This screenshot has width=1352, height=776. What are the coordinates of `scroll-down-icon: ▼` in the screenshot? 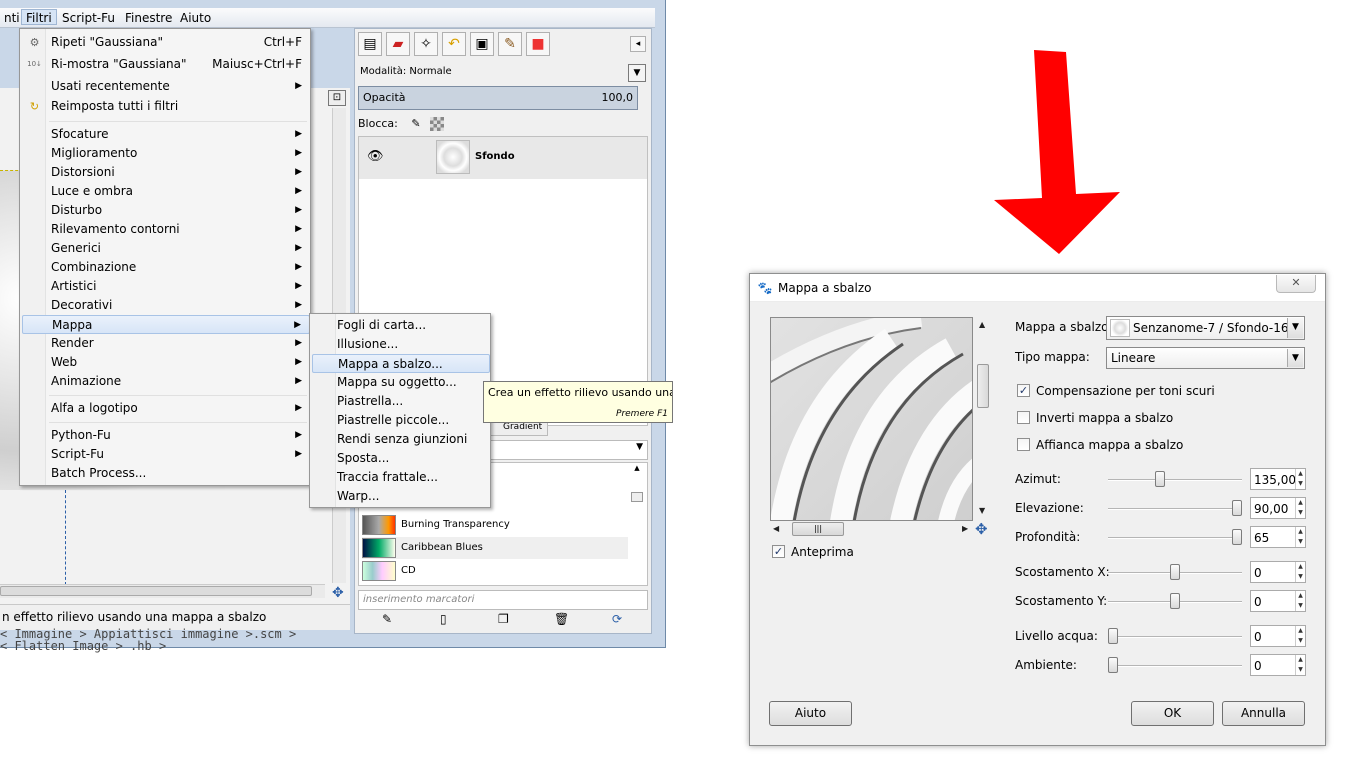 It's located at (982, 510).